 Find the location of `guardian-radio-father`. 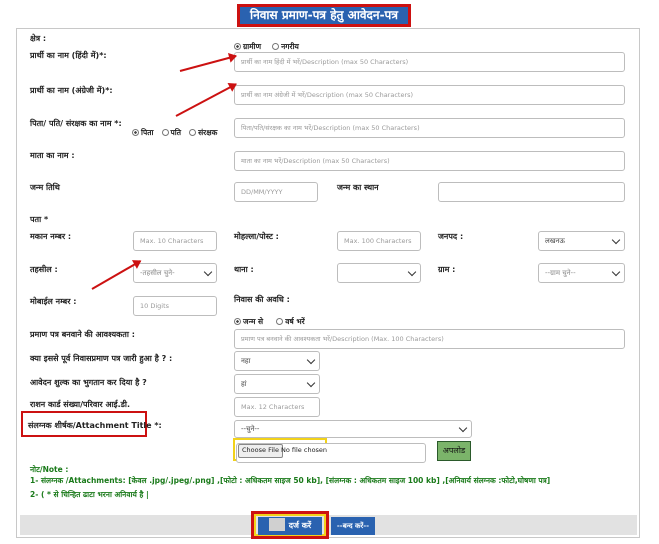

guardian-radio-father is located at coordinates (135, 132).